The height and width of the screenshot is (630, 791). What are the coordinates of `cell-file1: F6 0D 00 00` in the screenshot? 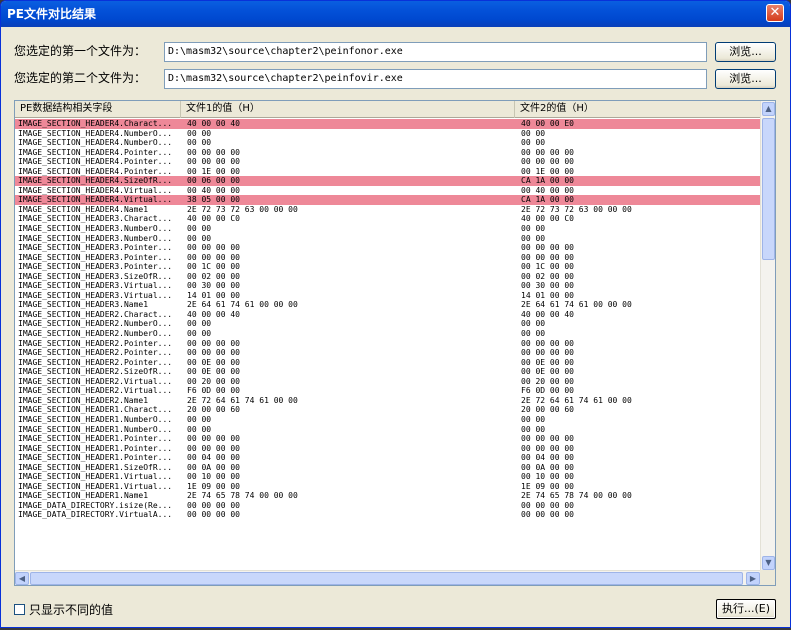 It's located at (213, 391).